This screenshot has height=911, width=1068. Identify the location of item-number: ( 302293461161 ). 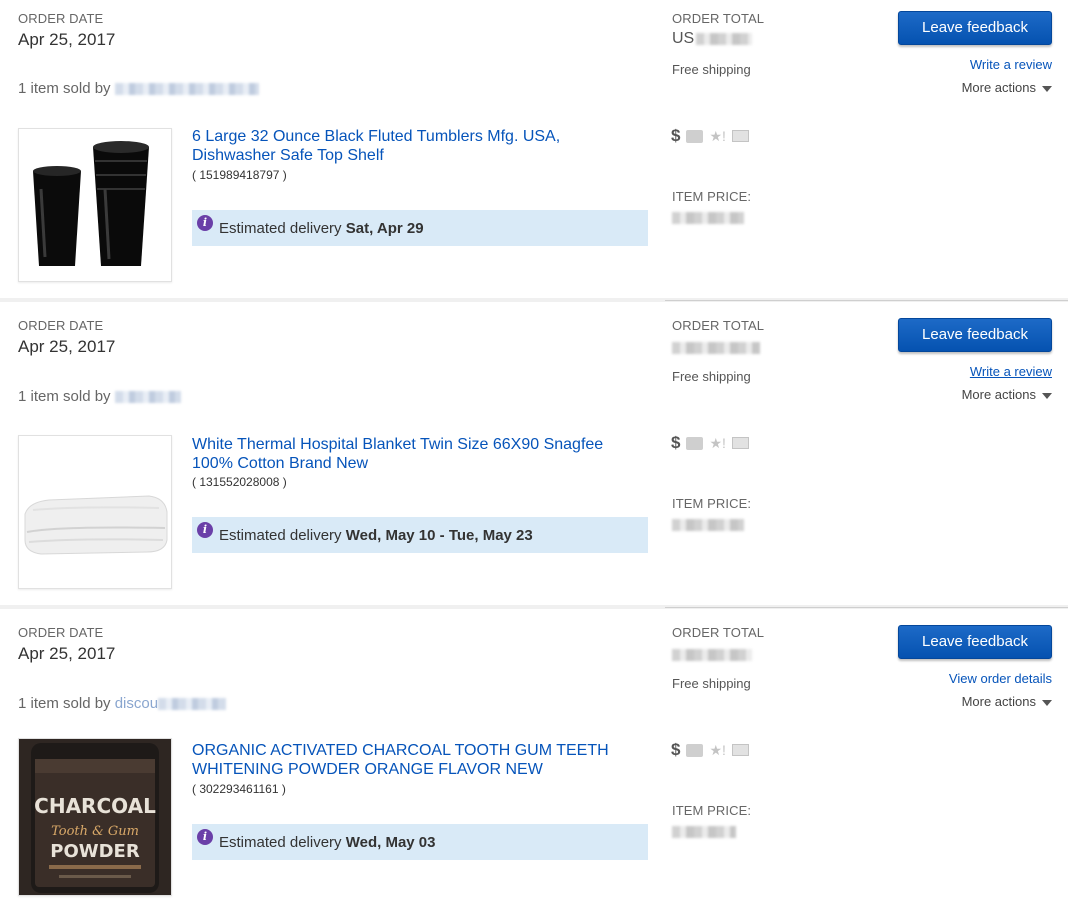
(239, 789).